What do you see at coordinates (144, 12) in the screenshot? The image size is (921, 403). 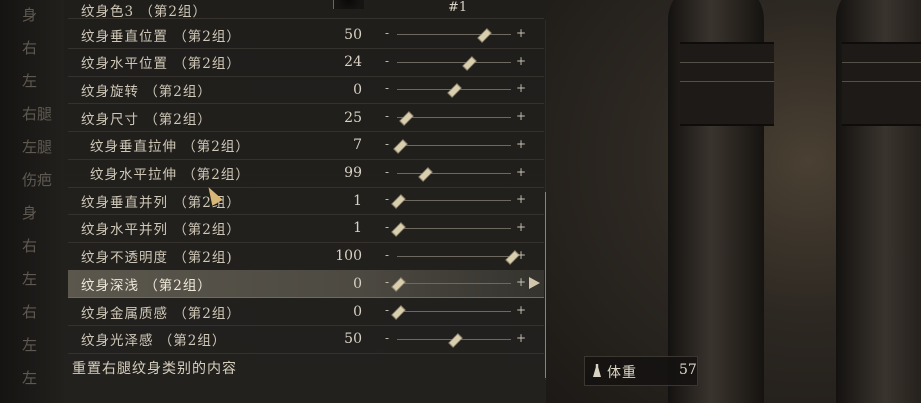 I see `tattoo-color-label: 纹身色3 （第2组）` at bounding box center [144, 12].